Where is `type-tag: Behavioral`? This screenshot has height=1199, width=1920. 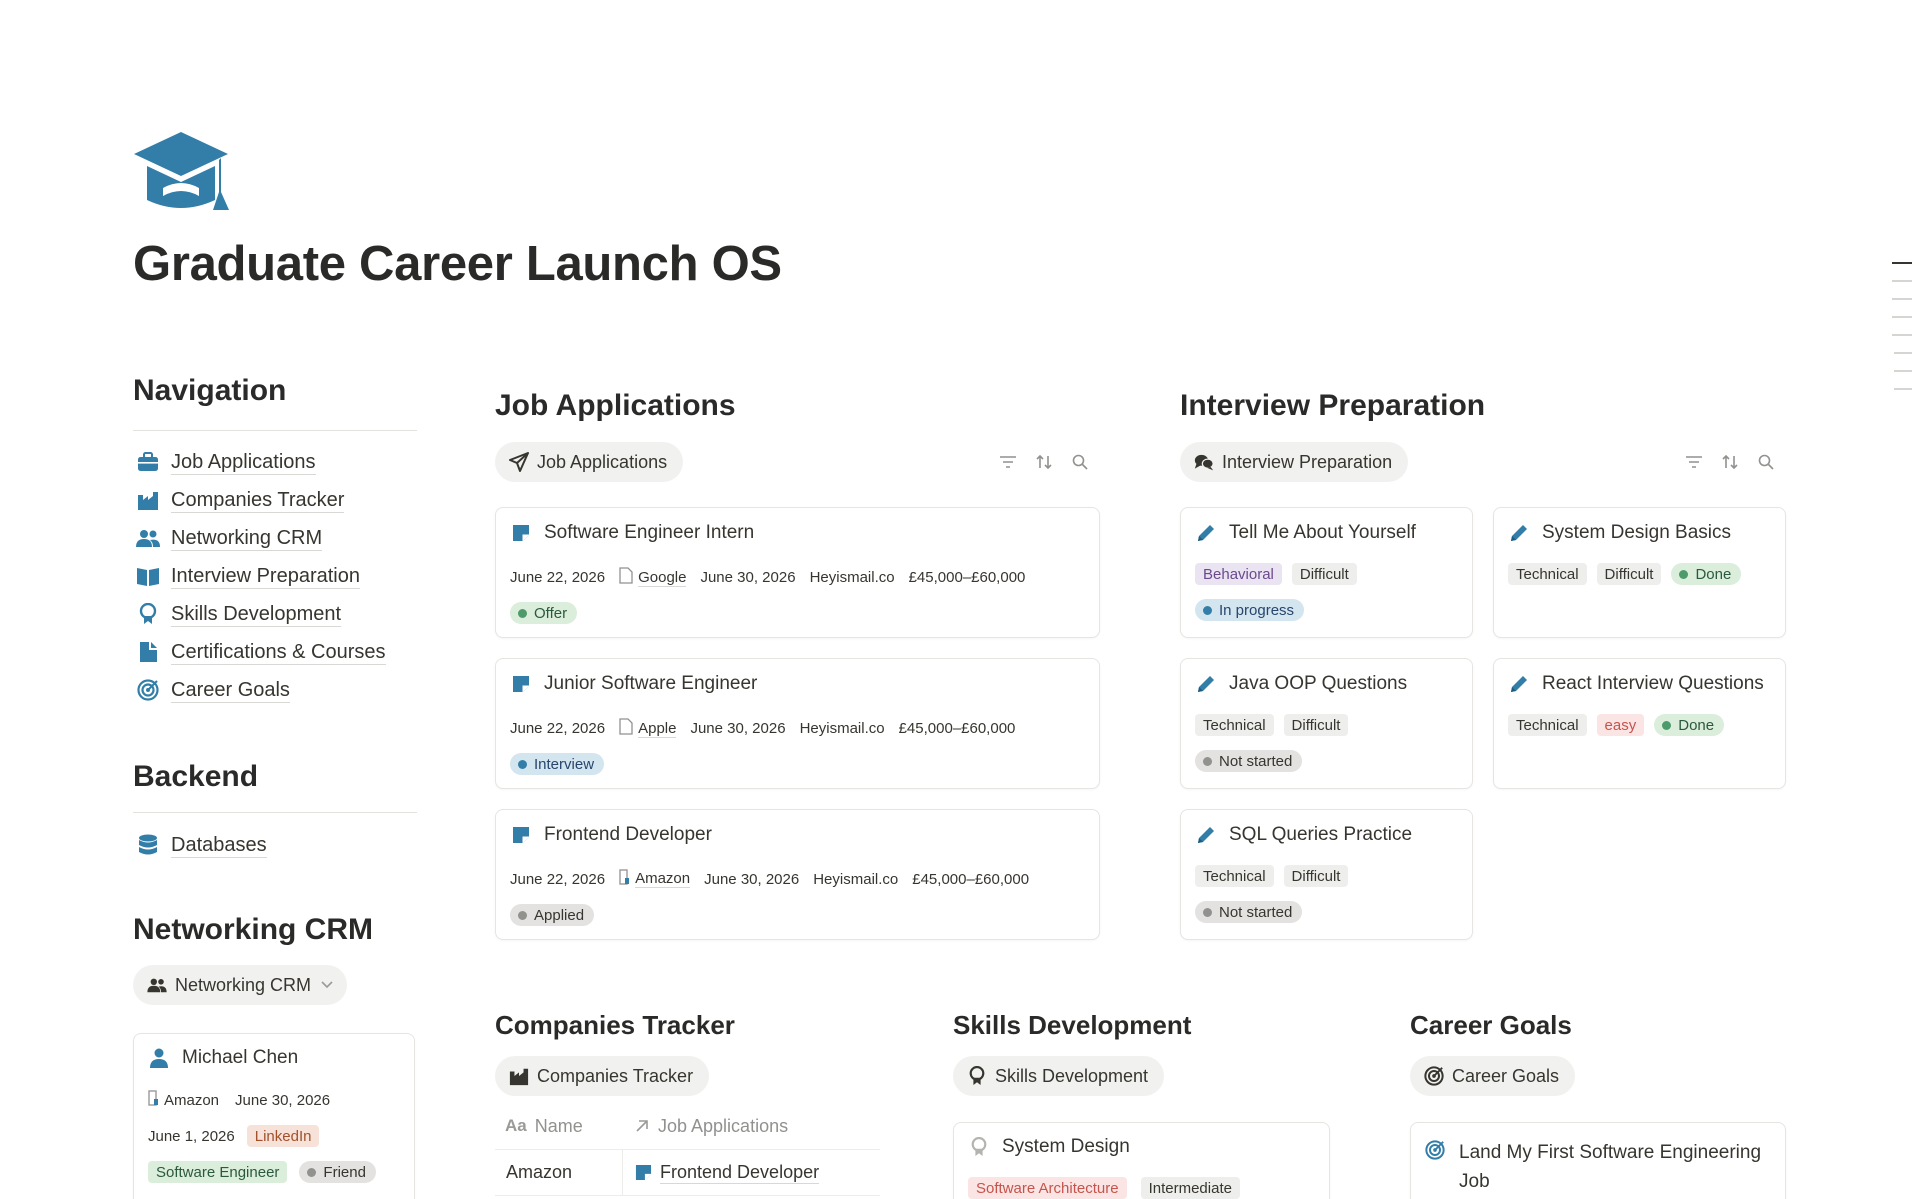 type-tag: Behavioral is located at coordinates (1238, 574).